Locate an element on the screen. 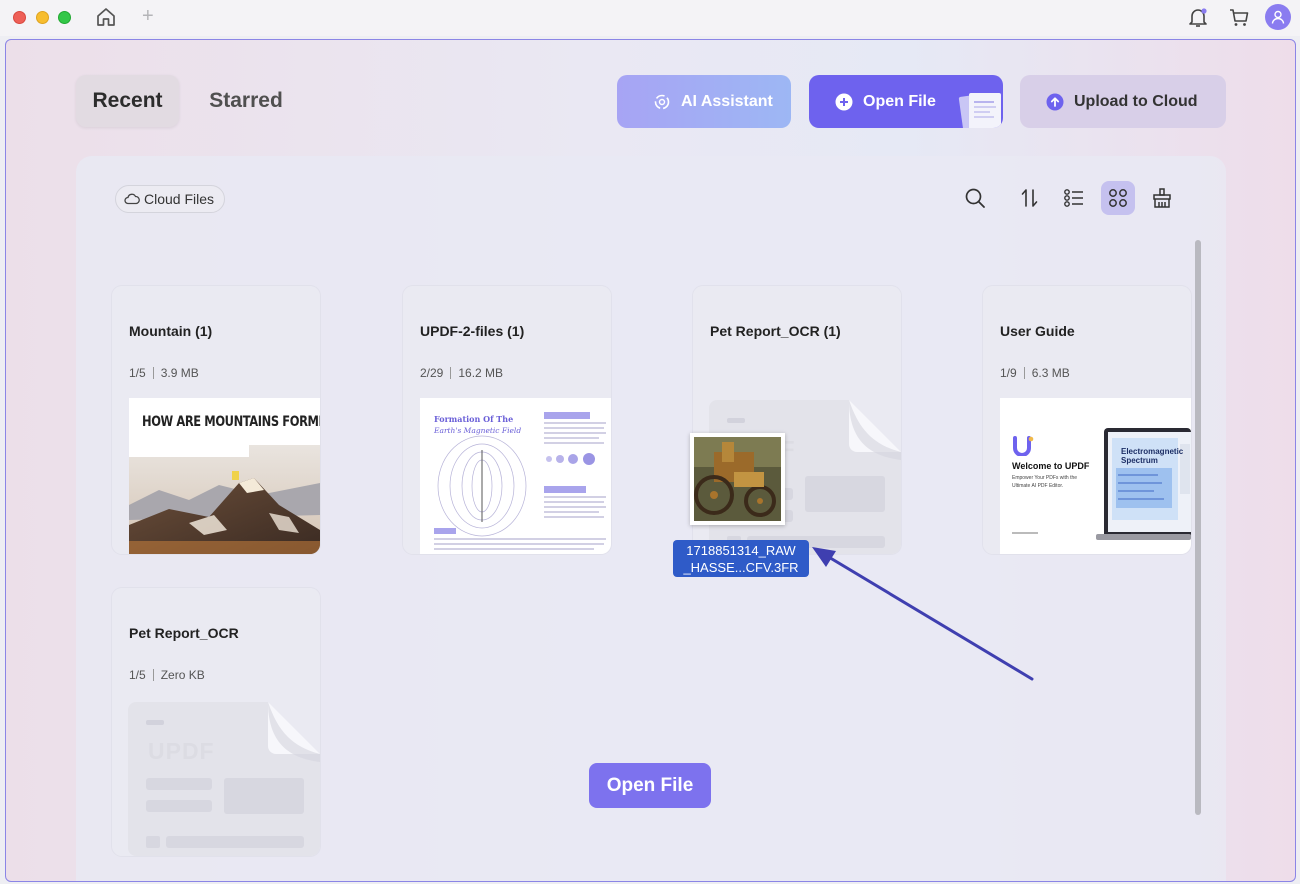 The width and height of the screenshot is (1300, 884). laptop-illustration is located at coordinates (1143, 484).